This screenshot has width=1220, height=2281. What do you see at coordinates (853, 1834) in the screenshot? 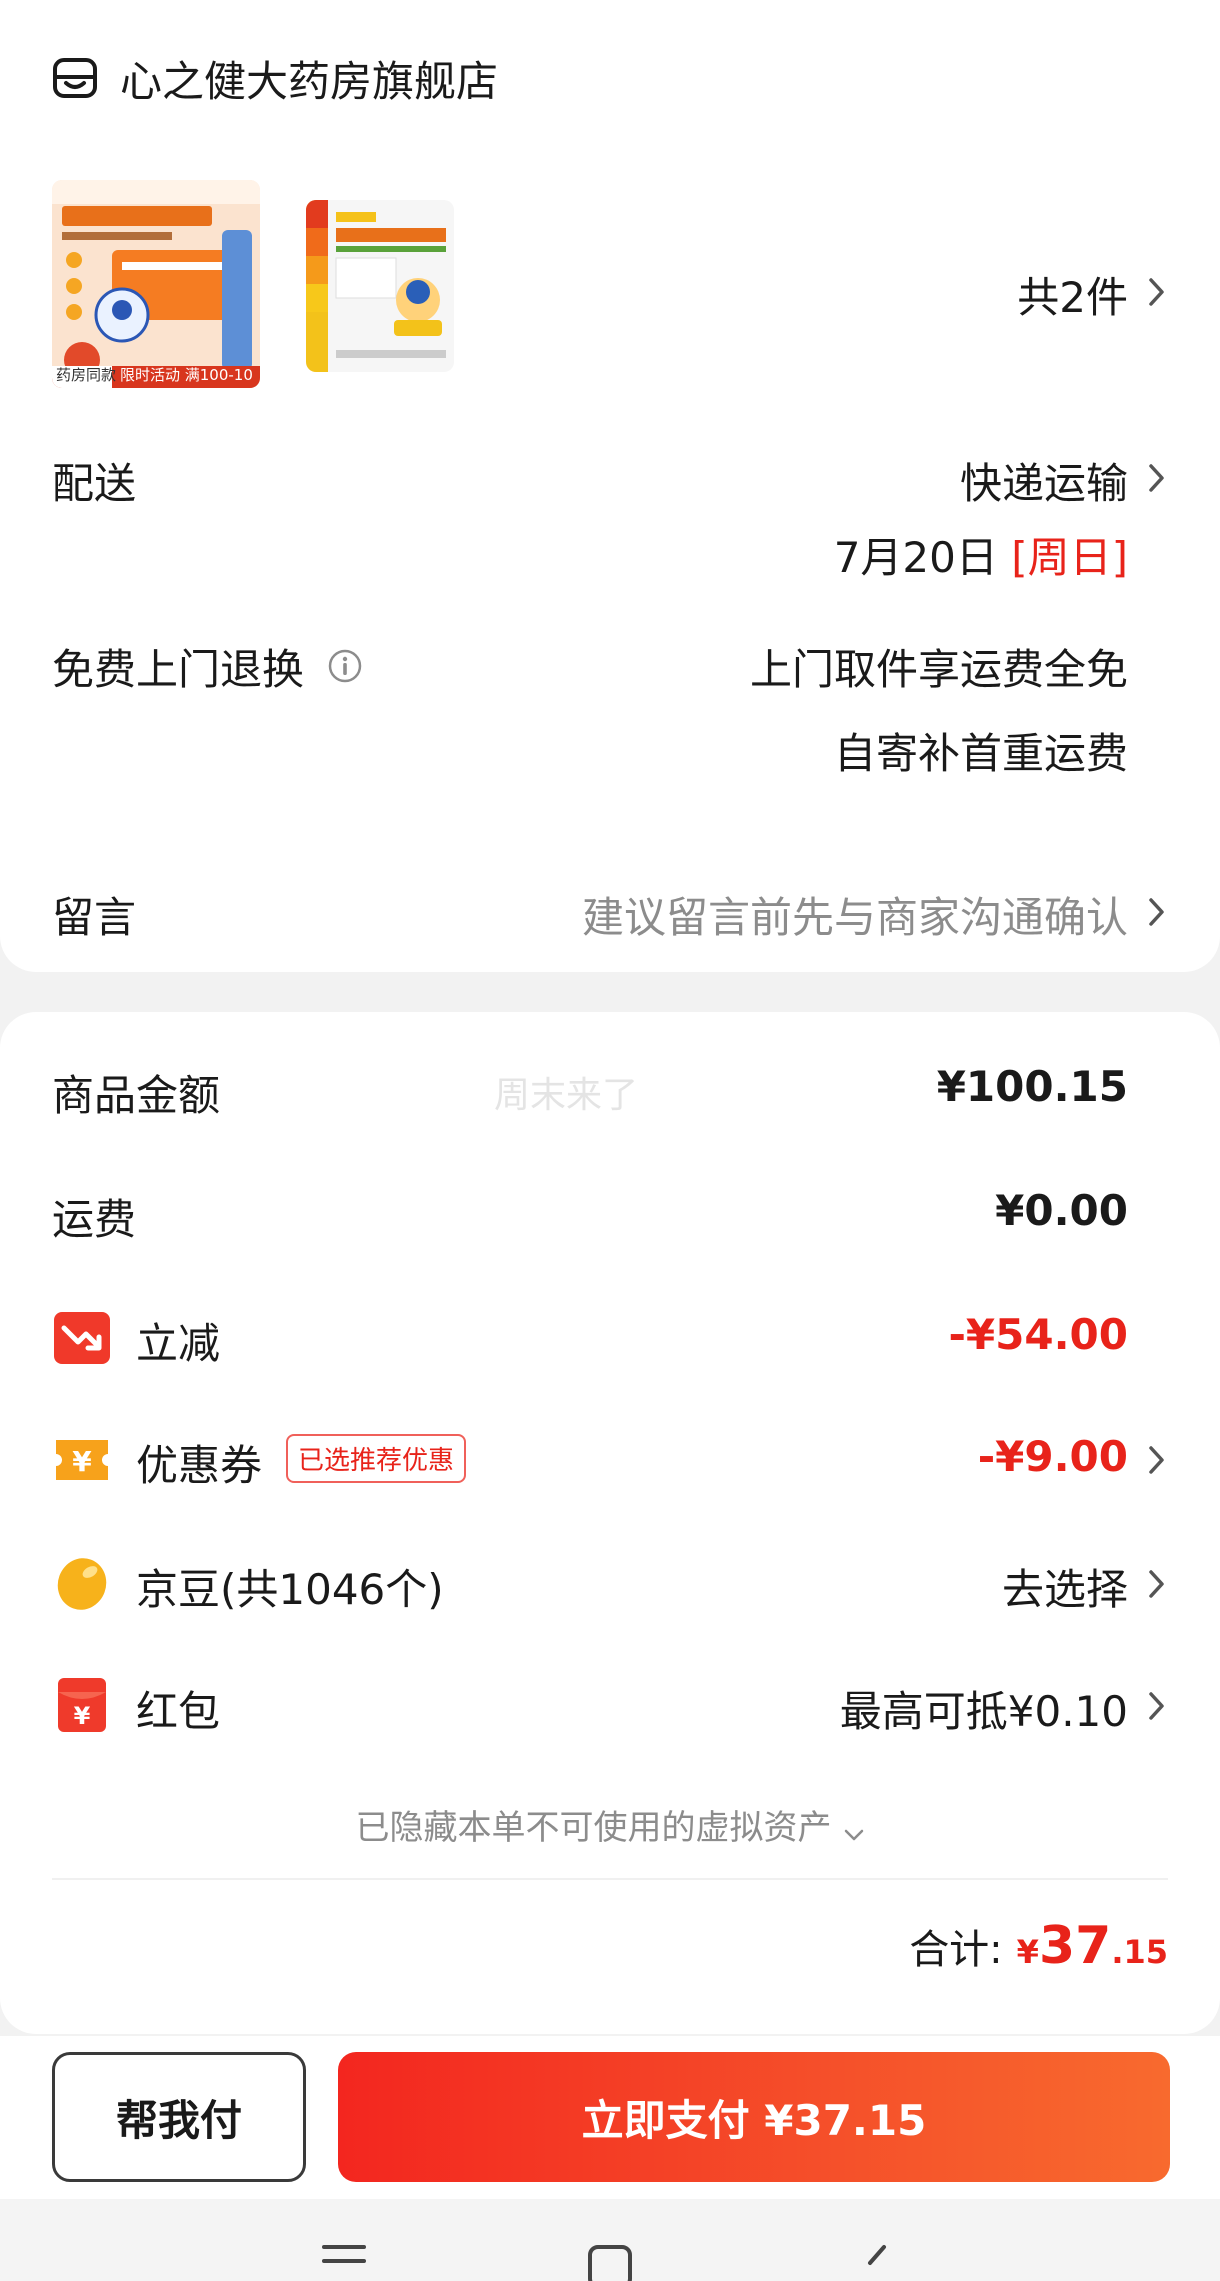
I see `chevron-down-icon` at bounding box center [853, 1834].